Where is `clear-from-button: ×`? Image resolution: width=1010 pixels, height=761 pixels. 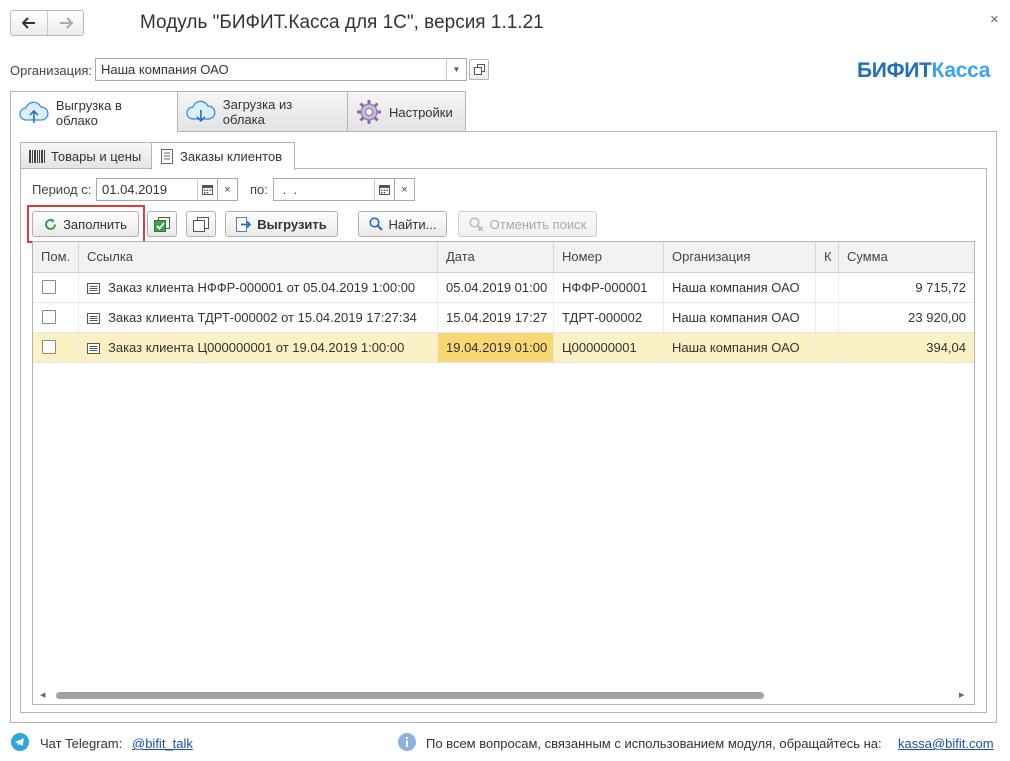 clear-from-button: × is located at coordinates (228, 189).